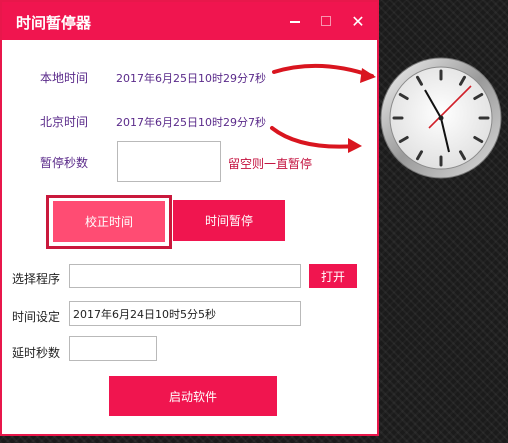  What do you see at coordinates (54, 23) in the screenshot?
I see `window-title: 时间暂停器` at bounding box center [54, 23].